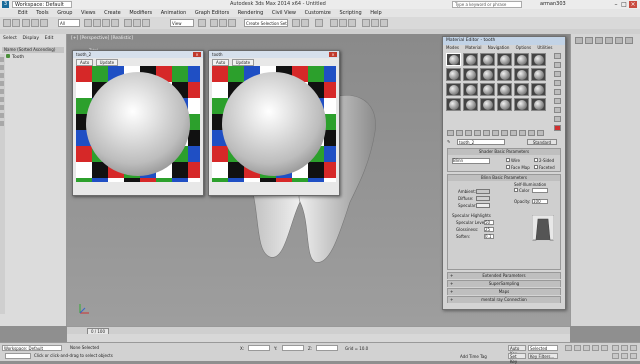 Image resolution: width=640 pixels, height=364 pixels. Describe the element at coordinates (589, 40) in the screenshot. I see `modify-tab-icon` at that location.